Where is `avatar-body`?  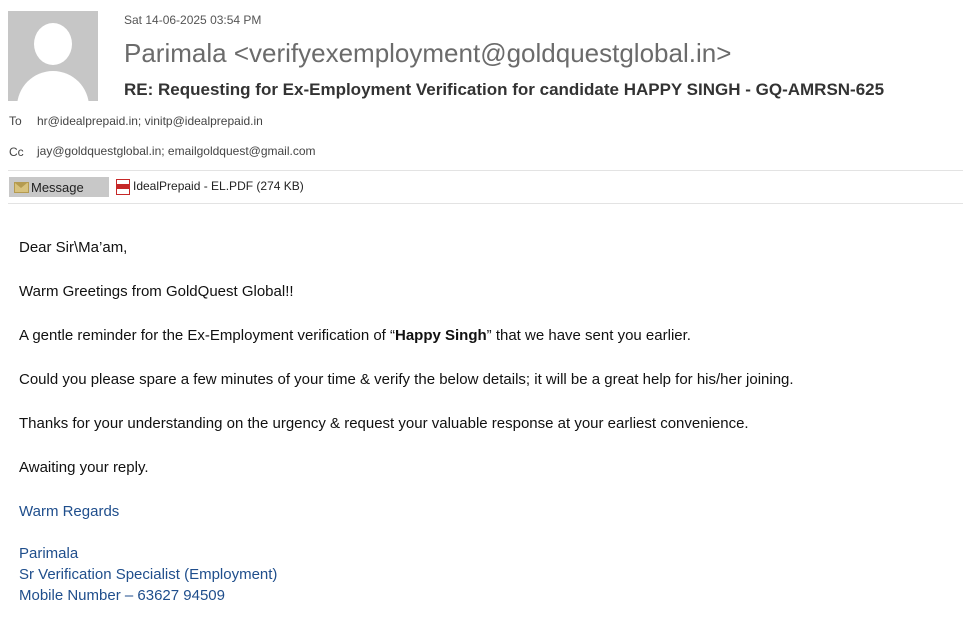
avatar-body is located at coordinates (53, 86).